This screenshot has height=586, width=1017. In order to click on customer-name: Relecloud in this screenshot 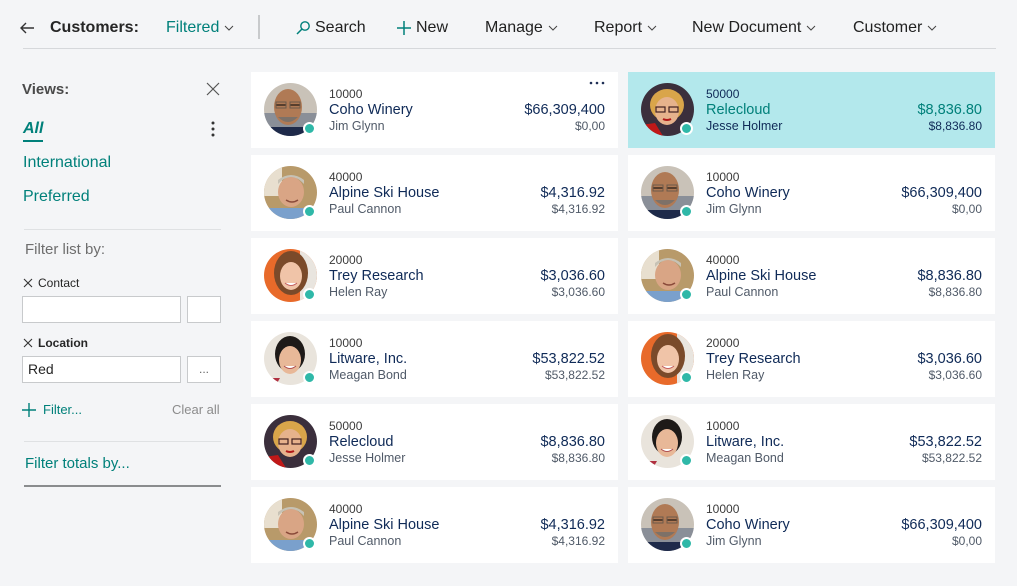, I will do `click(361, 442)`.